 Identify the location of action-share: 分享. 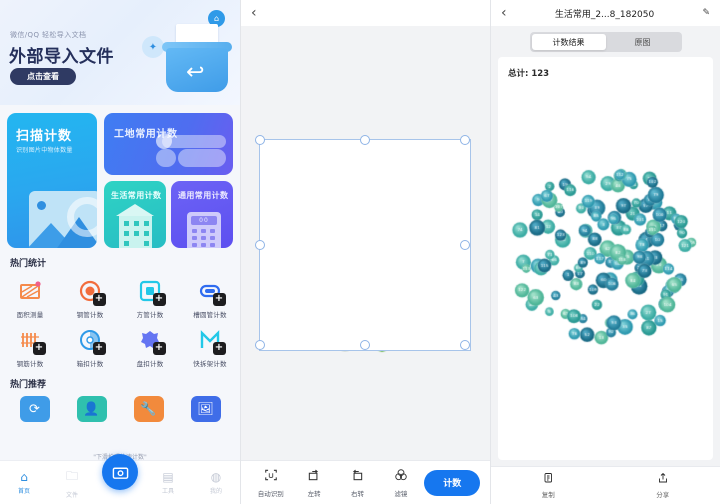
(663, 485).